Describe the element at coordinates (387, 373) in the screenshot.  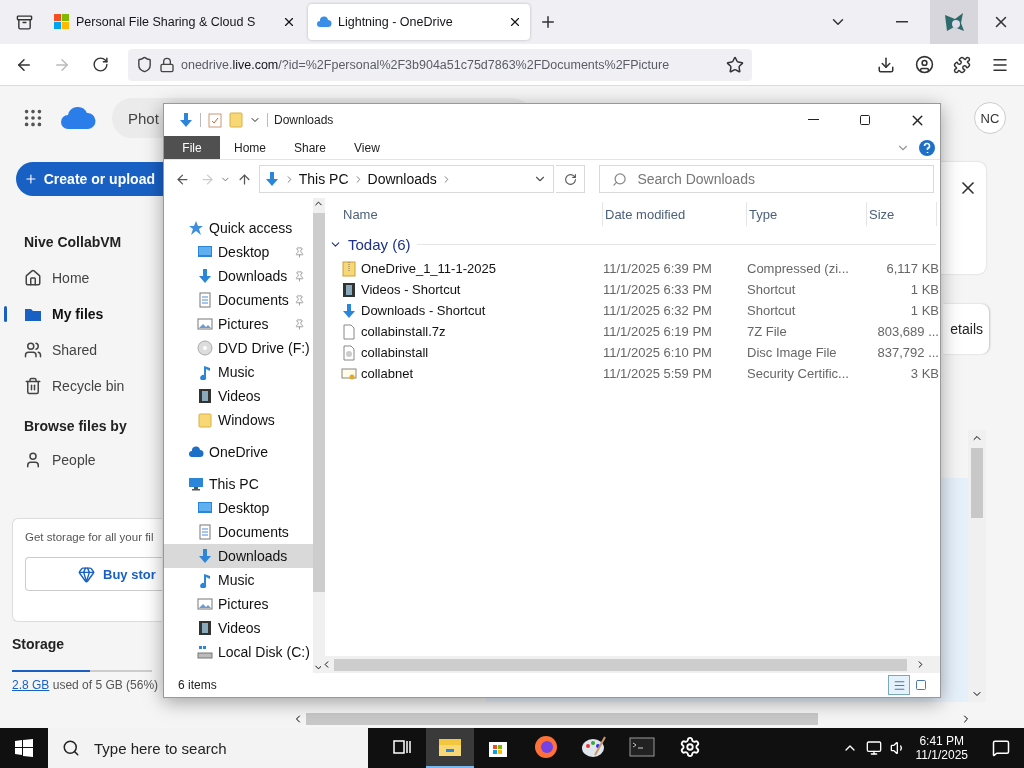
I see `file-name: collabnet` at that location.